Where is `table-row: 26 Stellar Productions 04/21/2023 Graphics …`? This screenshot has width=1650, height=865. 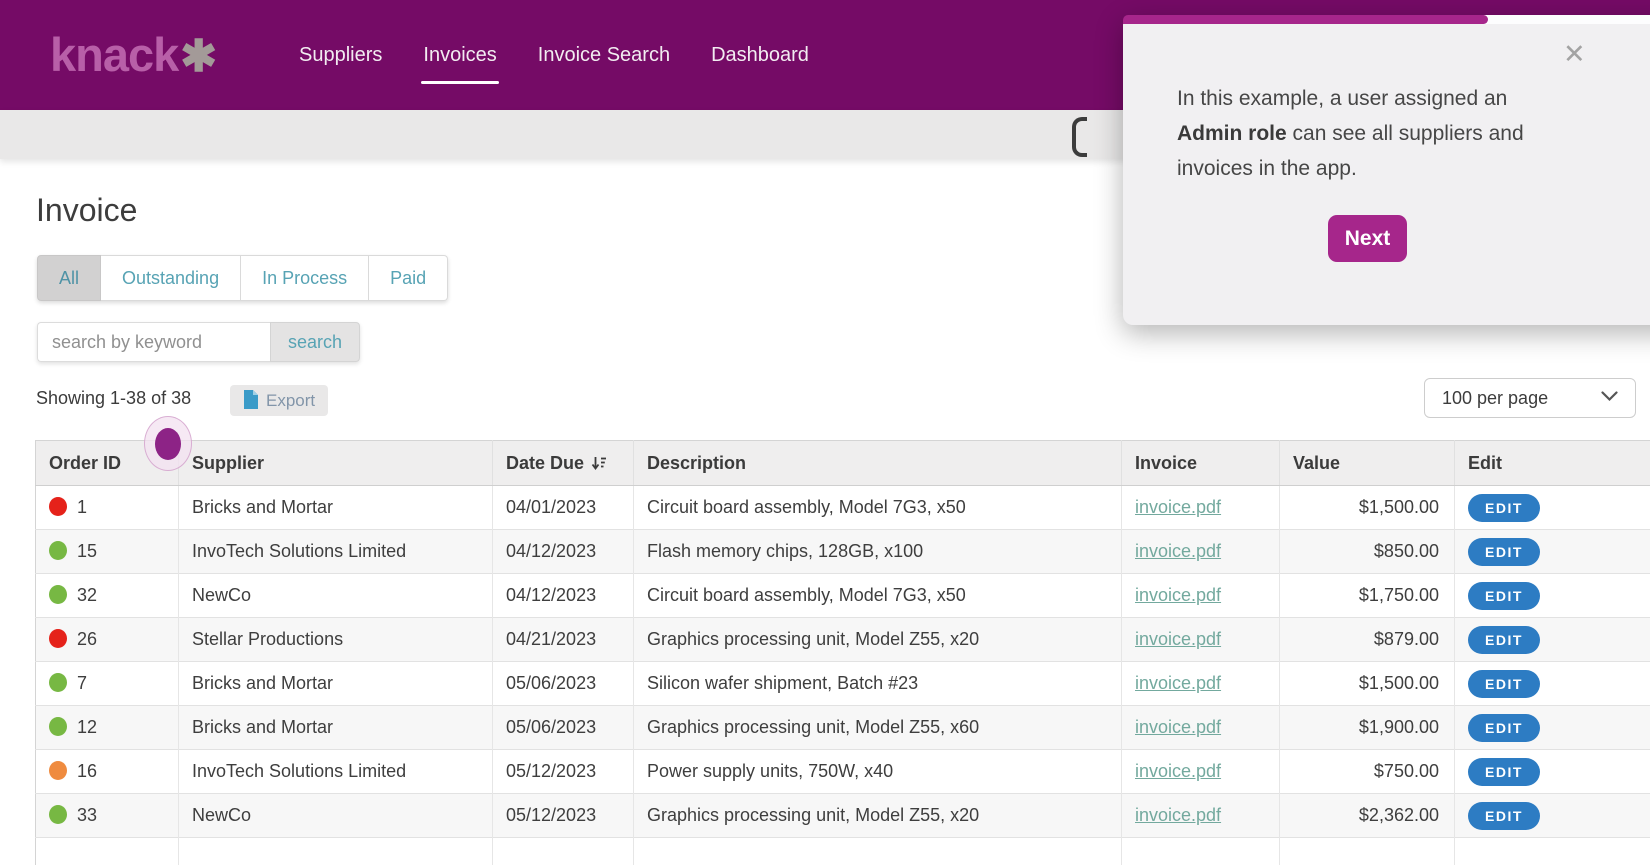 table-row: 26 Stellar Productions 04/21/2023 Graphics … is located at coordinates (842, 639).